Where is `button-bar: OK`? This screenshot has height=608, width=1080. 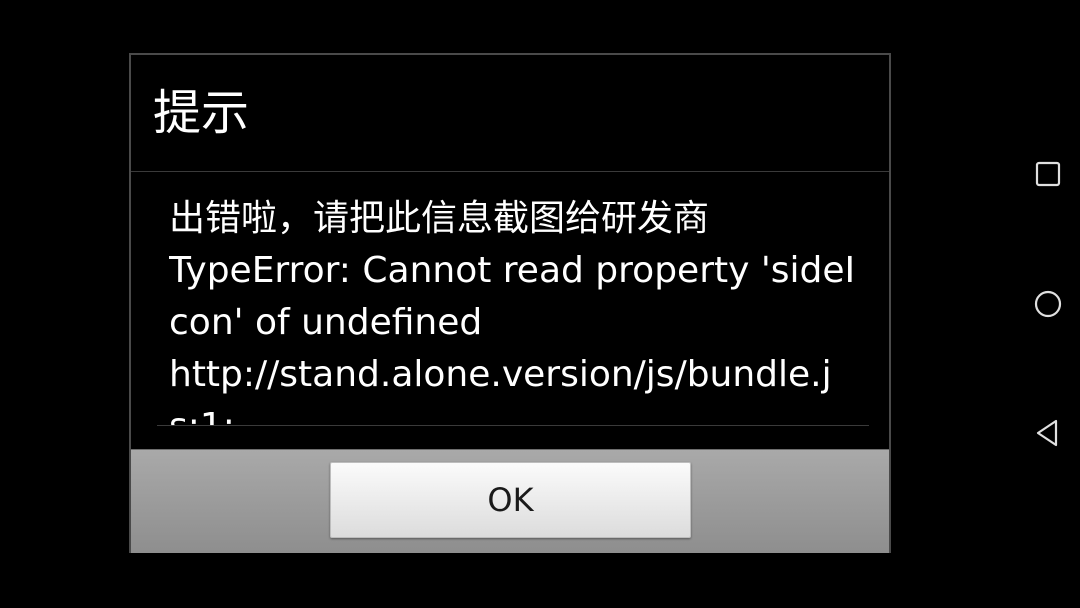
button-bar: OK is located at coordinates (510, 501).